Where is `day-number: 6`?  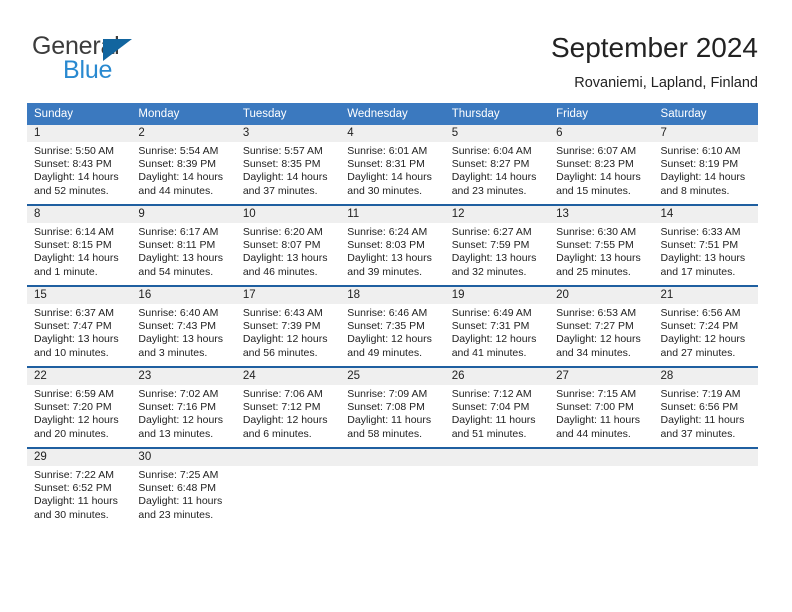 day-number: 6 is located at coordinates (601, 133).